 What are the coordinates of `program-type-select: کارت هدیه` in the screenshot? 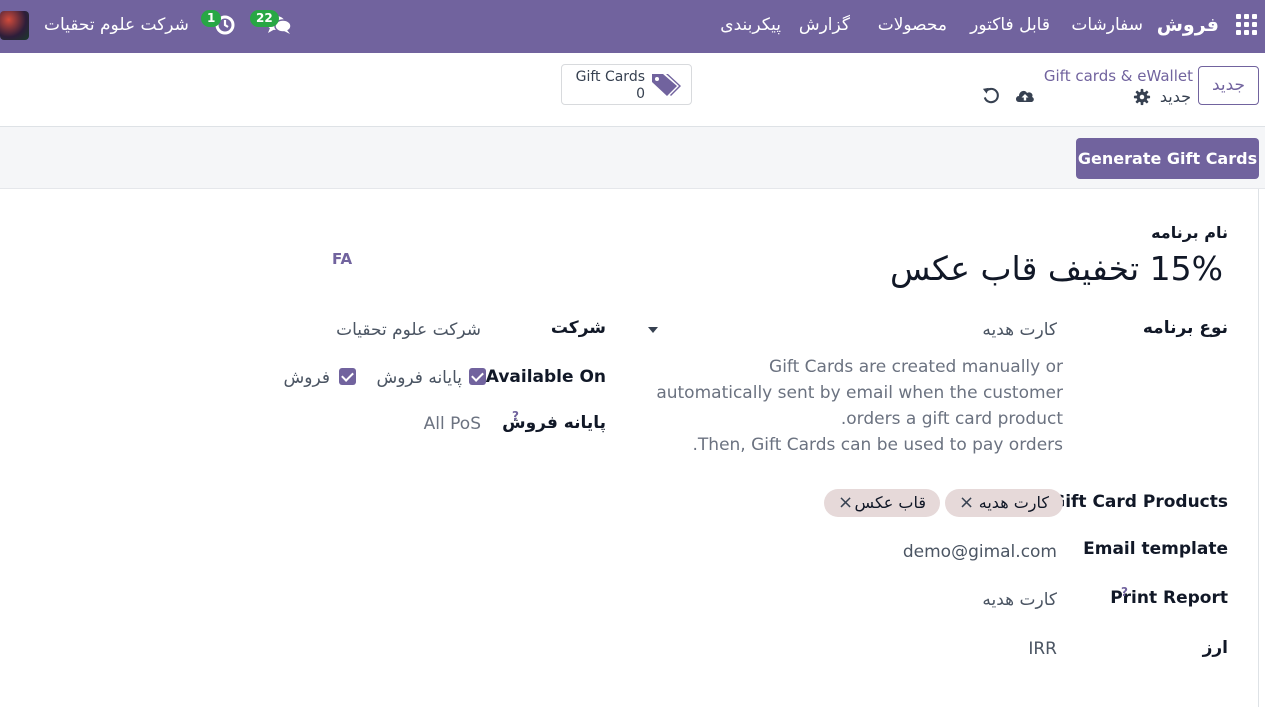 It's located at (853, 331).